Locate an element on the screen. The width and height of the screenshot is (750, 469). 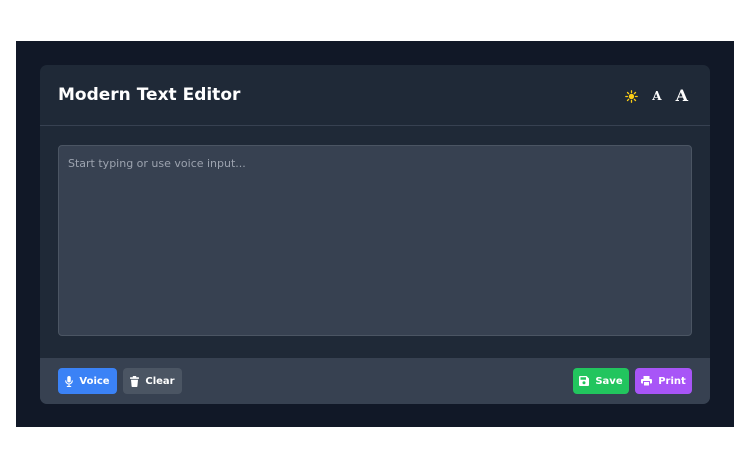
voice-button-label: Voice is located at coordinates (94, 381).